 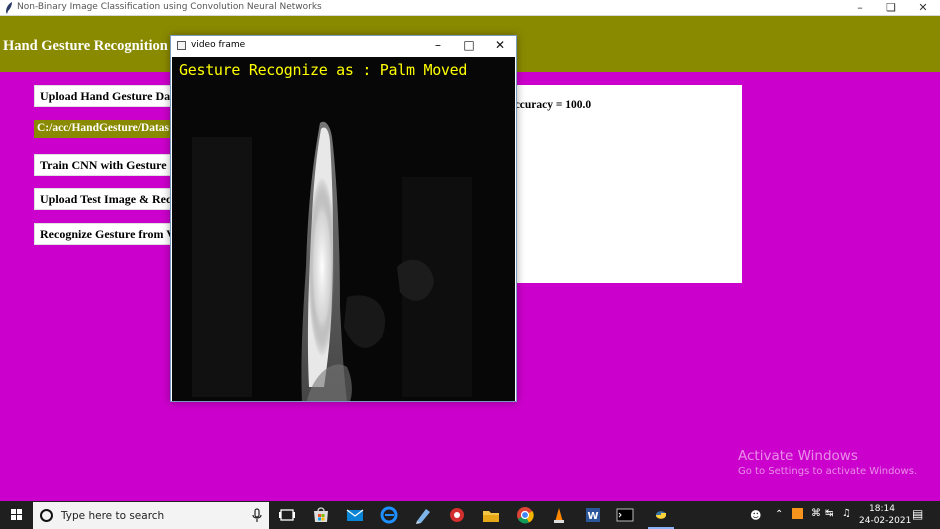 I want to click on microphone-icon, so click(x=257, y=515).